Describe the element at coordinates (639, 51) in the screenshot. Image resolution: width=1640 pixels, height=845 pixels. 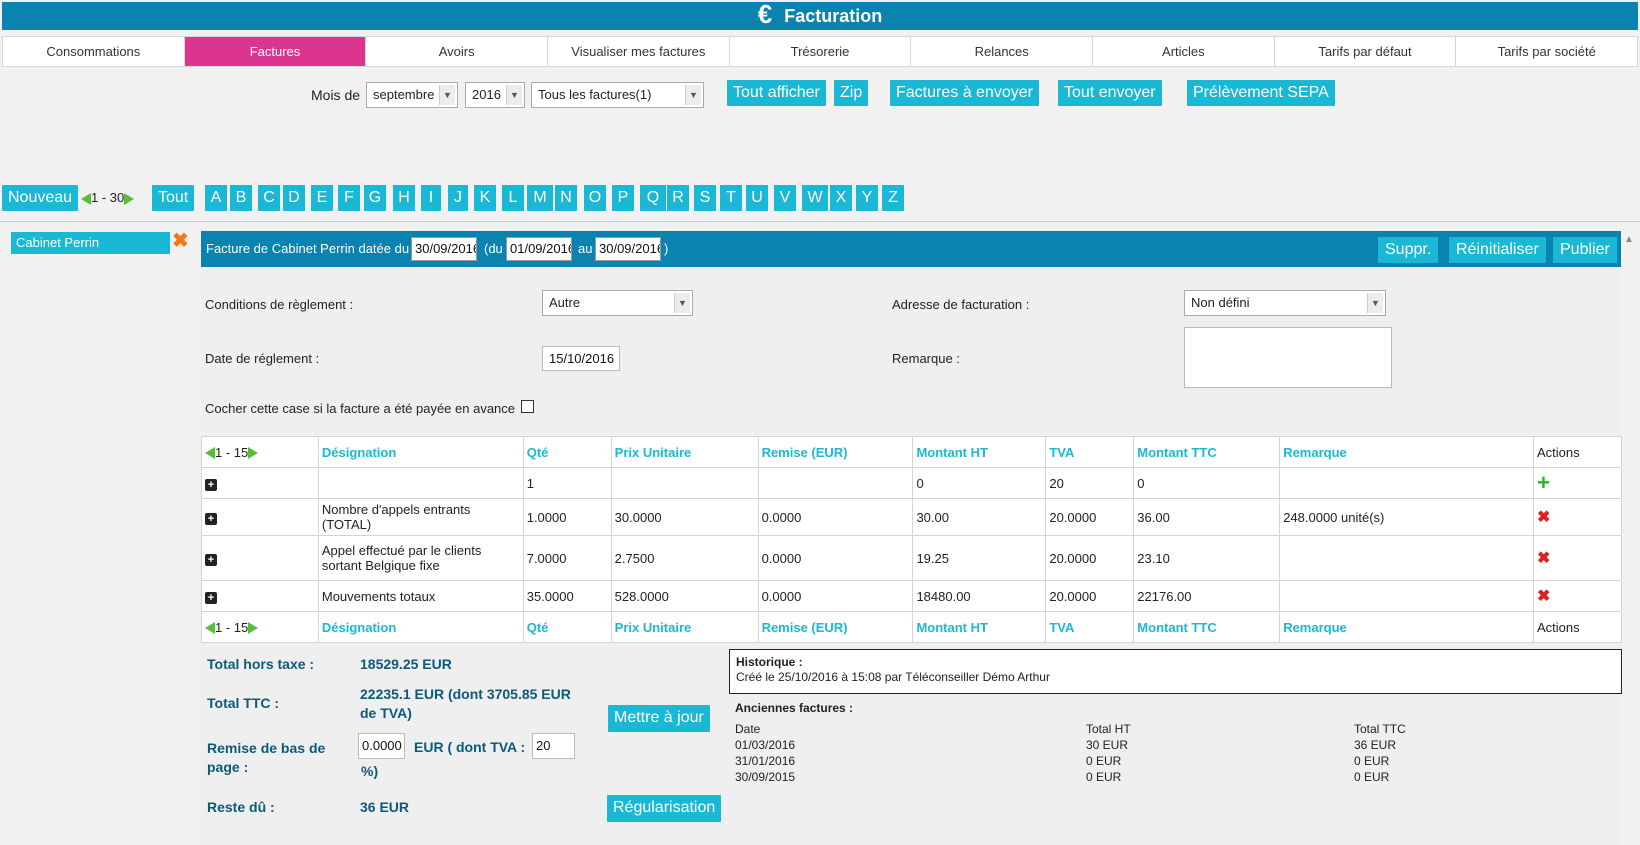
I see `tab-visualiser: Visualiser mes factures` at that location.